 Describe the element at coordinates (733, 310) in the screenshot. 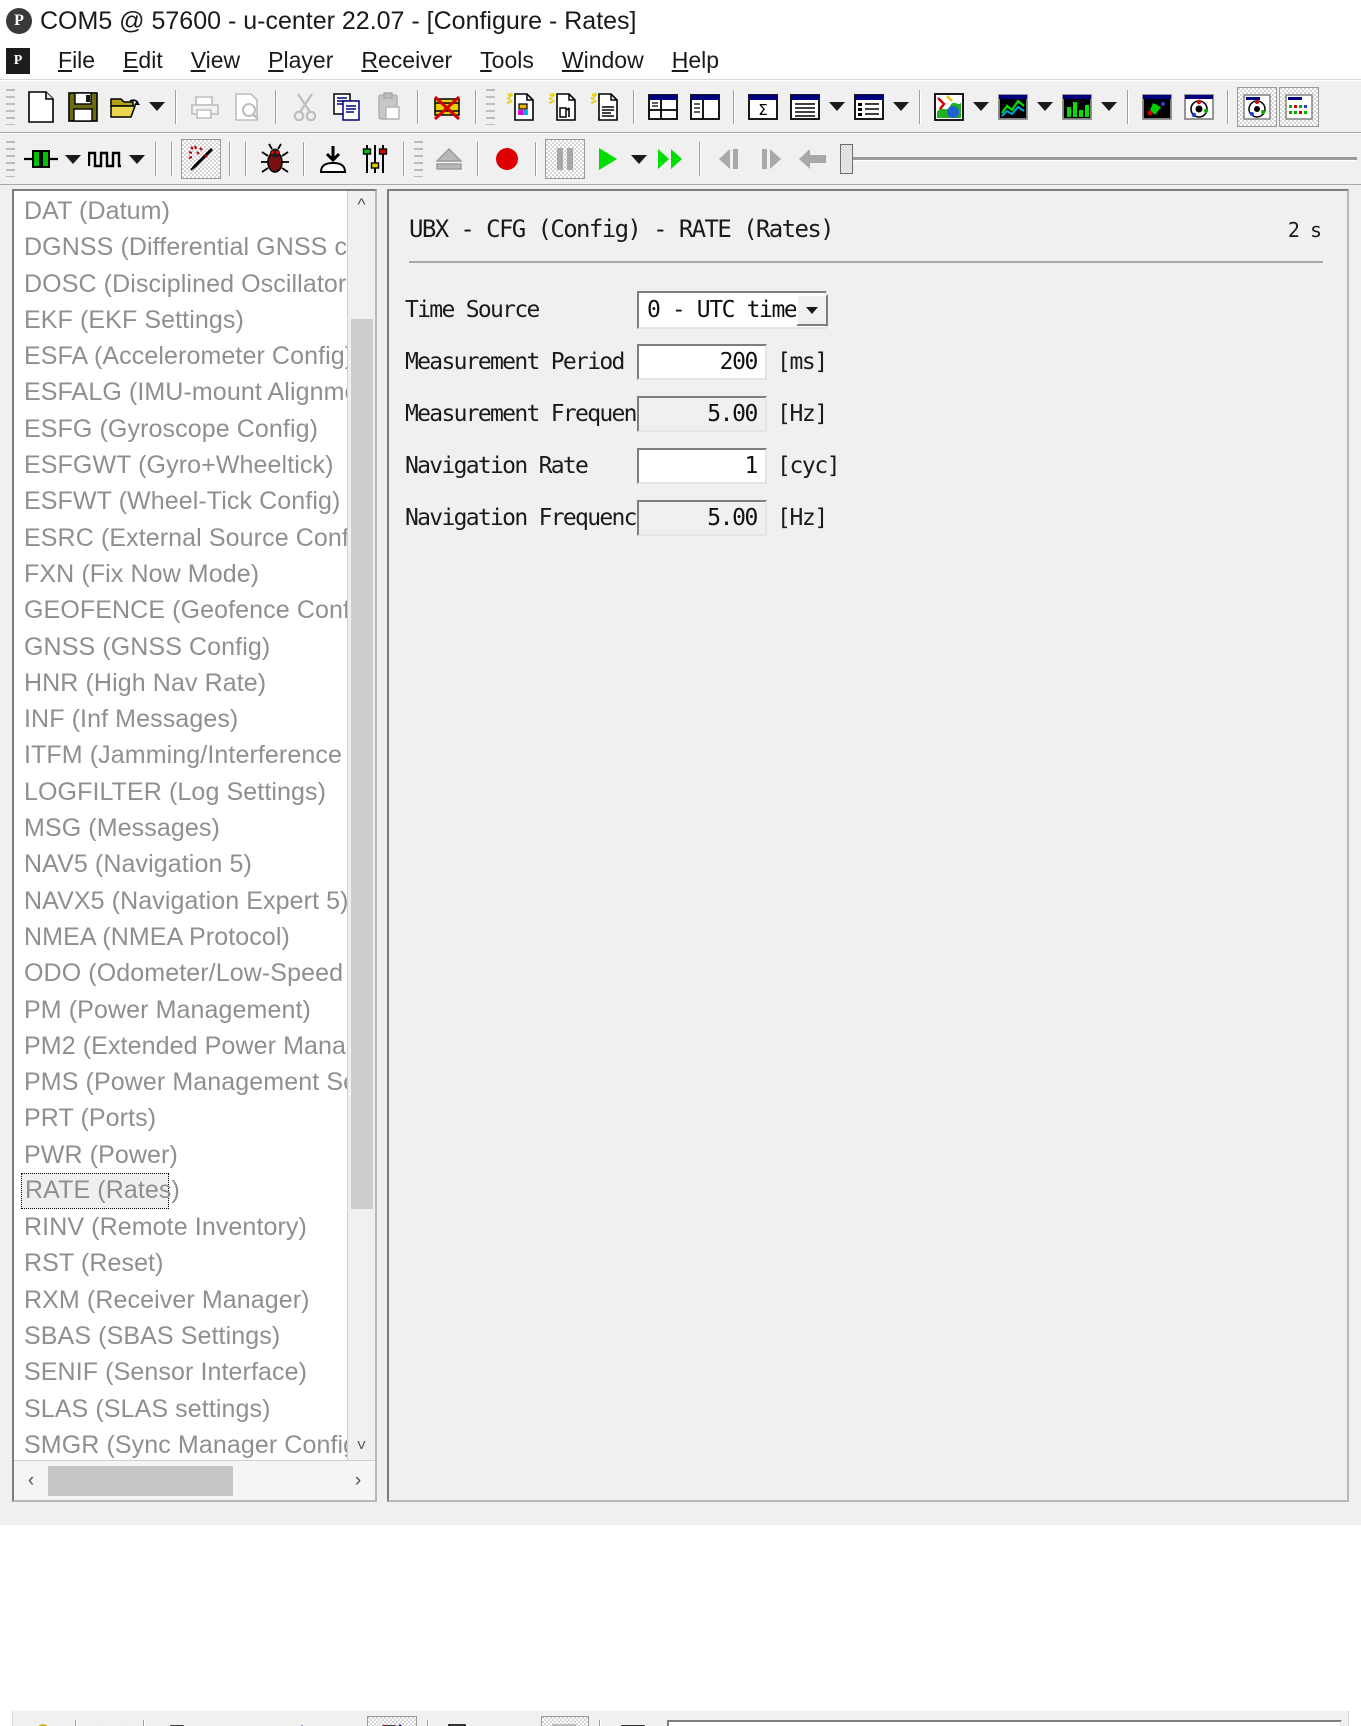

I see `time-source-combo: 0 - UTC time` at that location.